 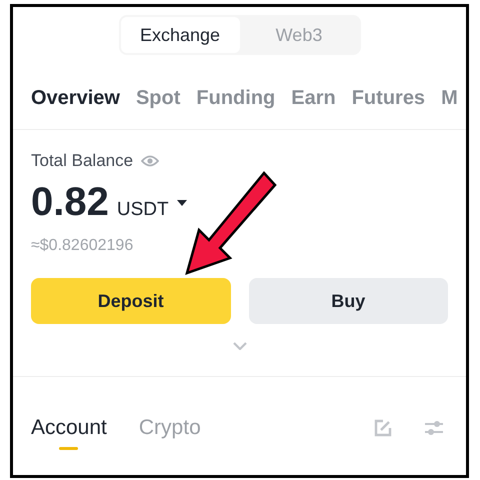 I want to click on approx-value: ≈$0.82602196, so click(x=82, y=246).